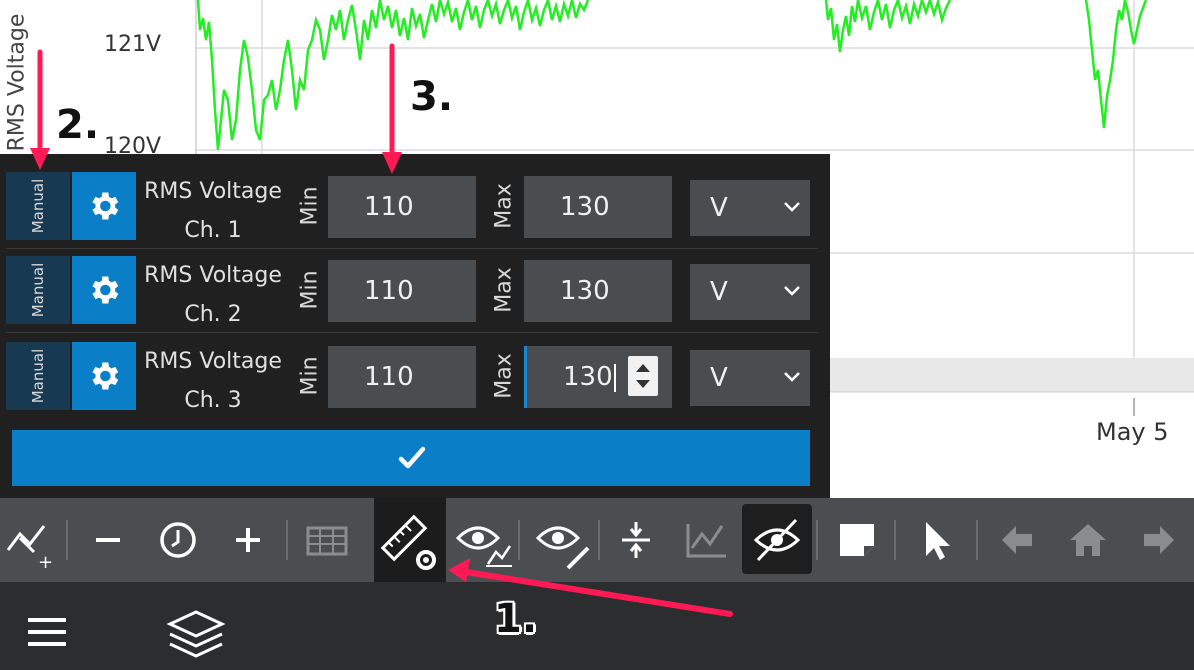 The width and height of the screenshot is (1194, 670). What do you see at coordinates (516, 619) in the screenshot?
I see `annotation-label-1: 1.` at bounding box center [516, 619].